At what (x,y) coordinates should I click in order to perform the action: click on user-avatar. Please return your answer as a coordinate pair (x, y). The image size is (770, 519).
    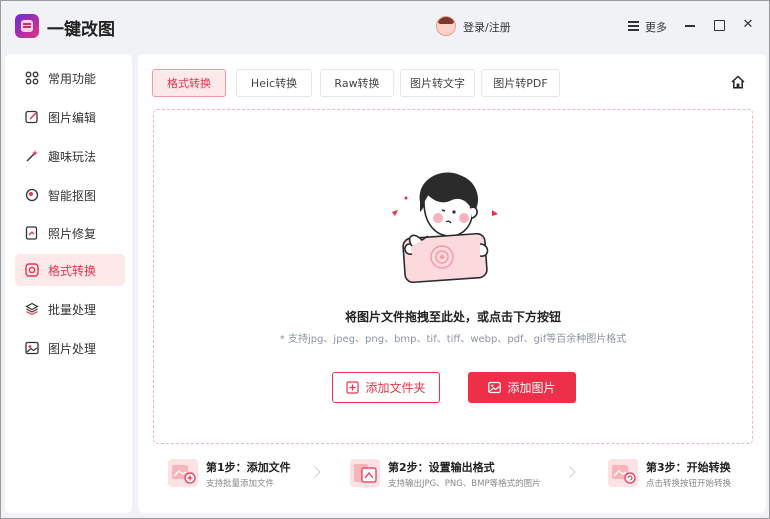
    Looking at the image, I should click on (446, 26).